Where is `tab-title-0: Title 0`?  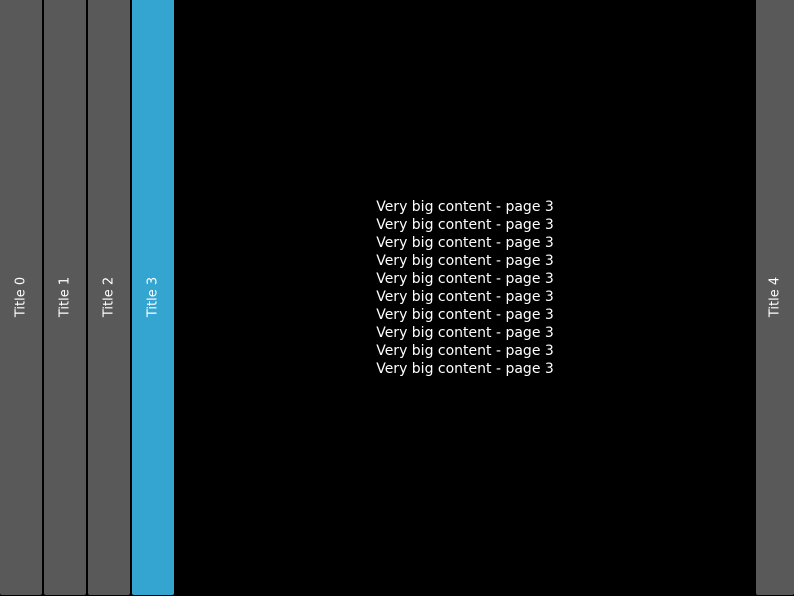 tab-title-0: Title 0 is located at coordinates (21, 297).